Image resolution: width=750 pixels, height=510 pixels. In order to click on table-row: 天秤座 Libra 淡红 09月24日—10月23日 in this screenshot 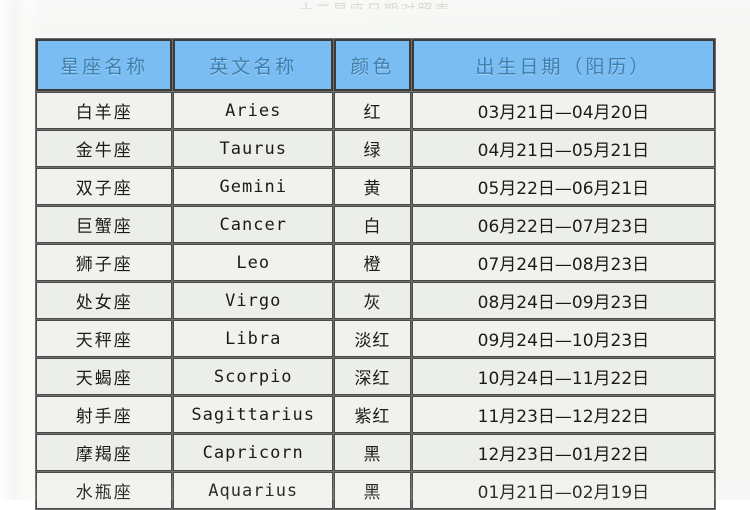, I will do `click(375, 338)`.